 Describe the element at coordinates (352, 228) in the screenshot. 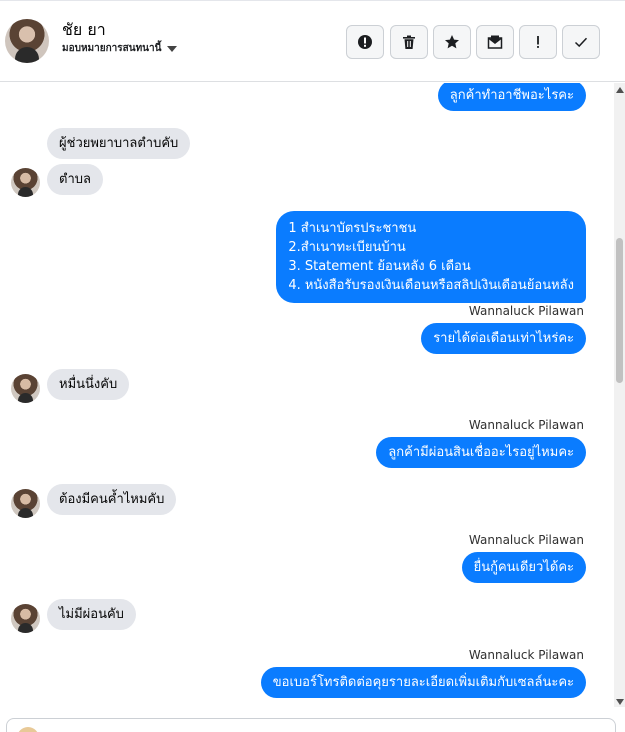

I see `message-line: 1 สำเนาบัตรประชาชน` at that location.